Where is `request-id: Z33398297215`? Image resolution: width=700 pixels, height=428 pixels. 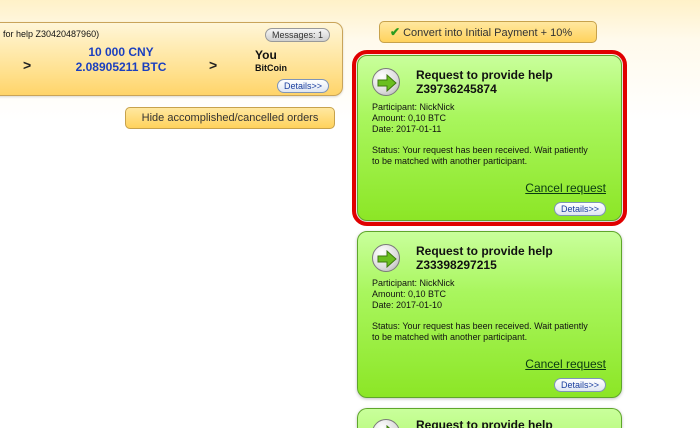
request-id: Z33398297215 is located at coordinates (456, 265).